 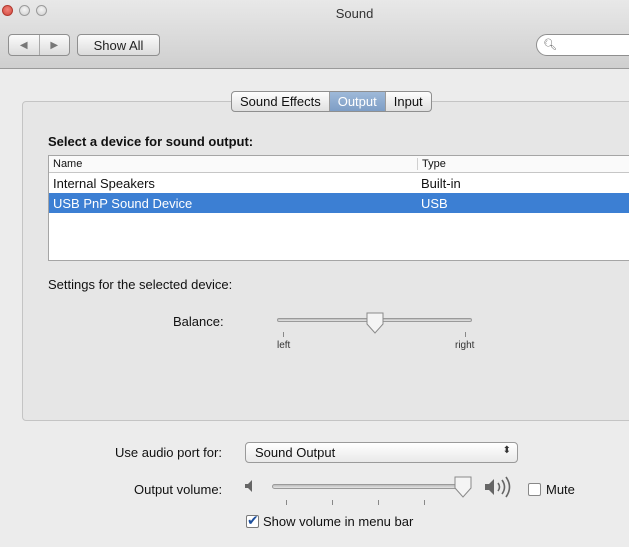 What do you see at coordinates (465, 345) in the screenshot?
I see `balance-right-label: right` at bounding box center [465, 345].